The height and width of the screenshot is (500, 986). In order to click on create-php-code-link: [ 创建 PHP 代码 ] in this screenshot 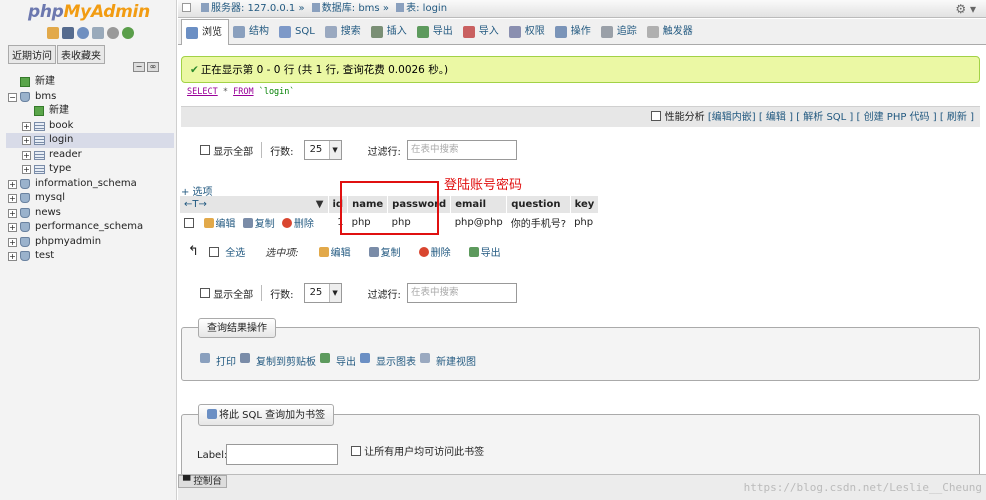, I will do `click(897, 117)`.